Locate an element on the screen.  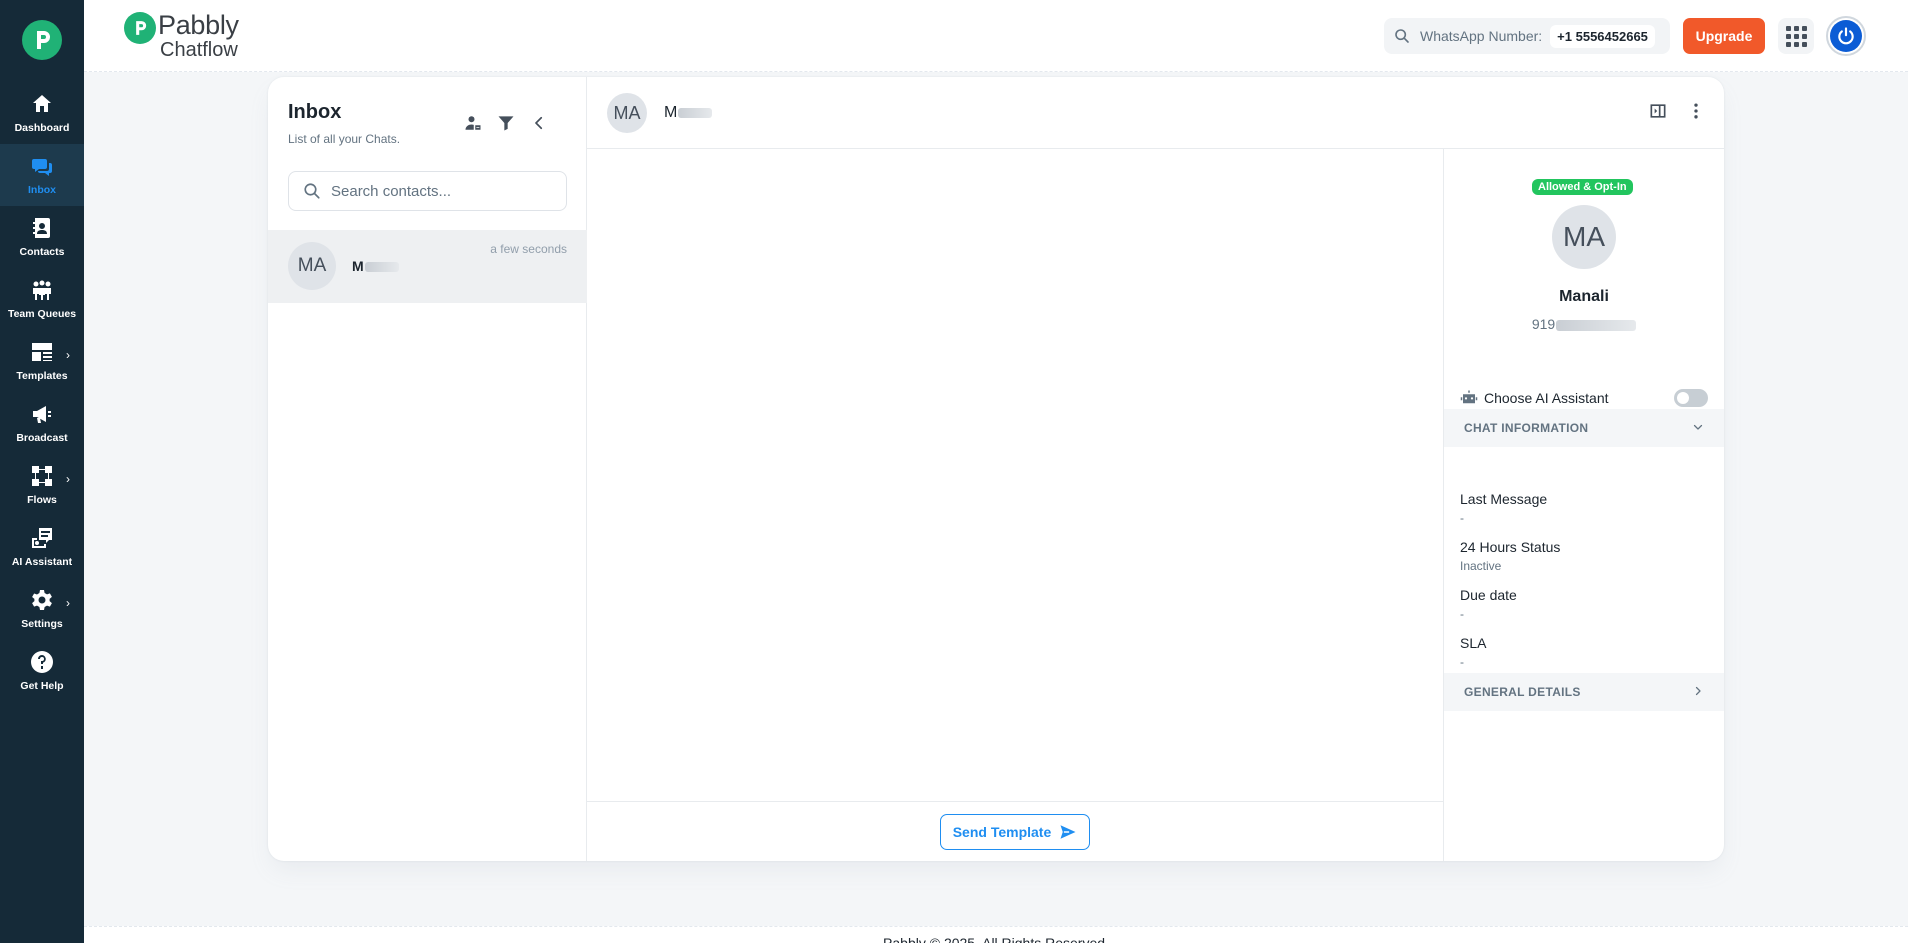
gear-icon is located at coordinates (42, 600).